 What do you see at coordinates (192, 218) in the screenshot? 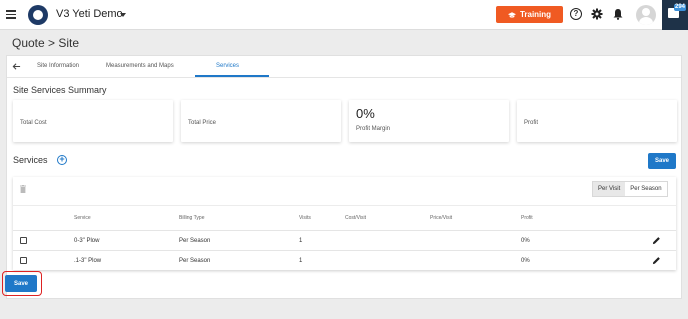
I see `column-header: Billing Type` at bounding box center [192, 218].